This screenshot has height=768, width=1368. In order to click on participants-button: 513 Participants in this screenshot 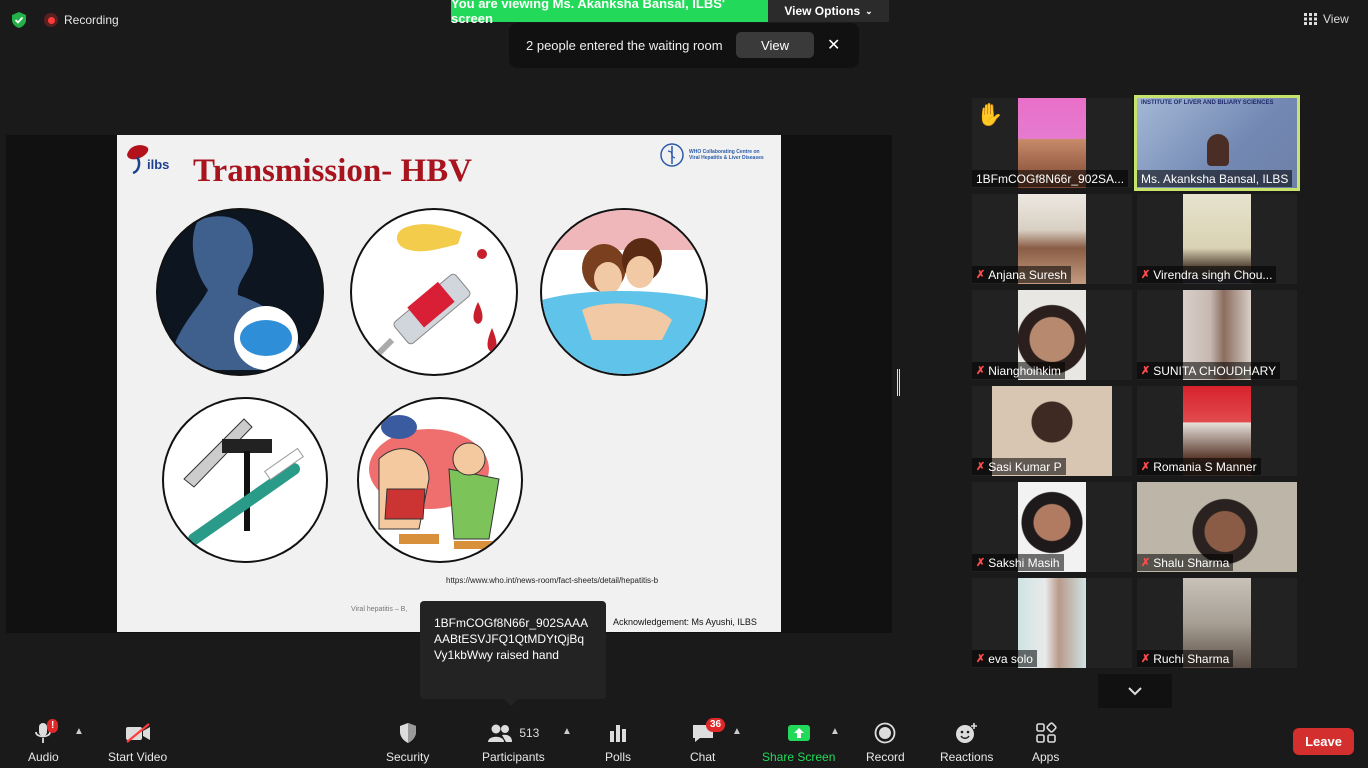, I will do `click(513, 742)`.